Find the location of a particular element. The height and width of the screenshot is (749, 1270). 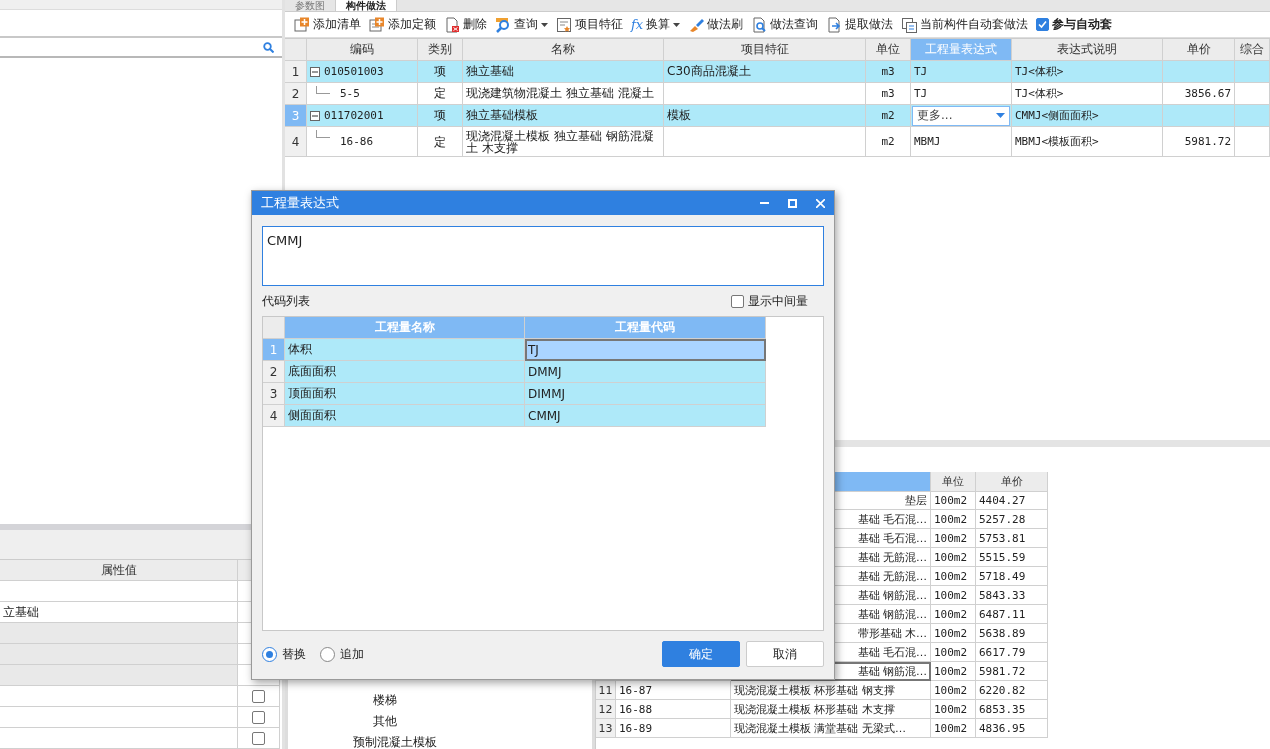

row-number: 12 is located at coordinates (606, 709).